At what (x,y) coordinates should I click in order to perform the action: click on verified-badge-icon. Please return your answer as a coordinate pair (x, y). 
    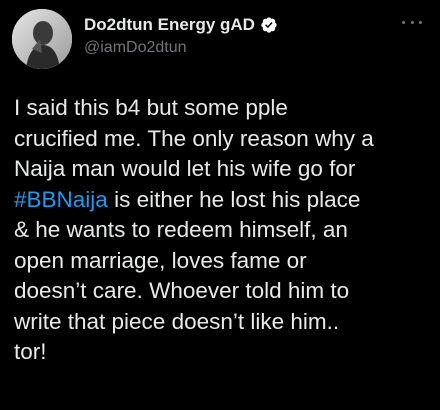
    Looking at the image, I should click on (269, 25).